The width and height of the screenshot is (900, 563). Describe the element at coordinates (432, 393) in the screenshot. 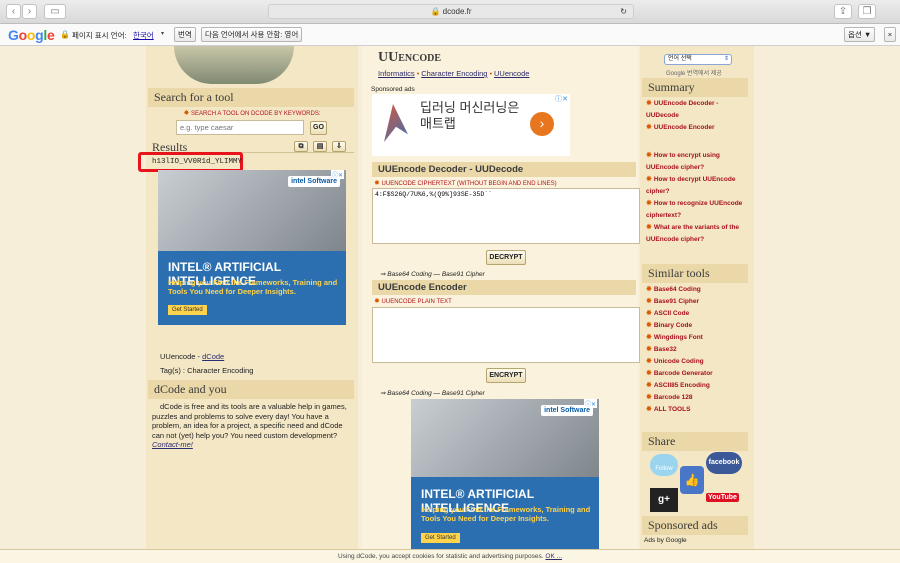

I see `encoder-see-also: ⇒ Base64 Coding — Base91 Cipher` at that location.